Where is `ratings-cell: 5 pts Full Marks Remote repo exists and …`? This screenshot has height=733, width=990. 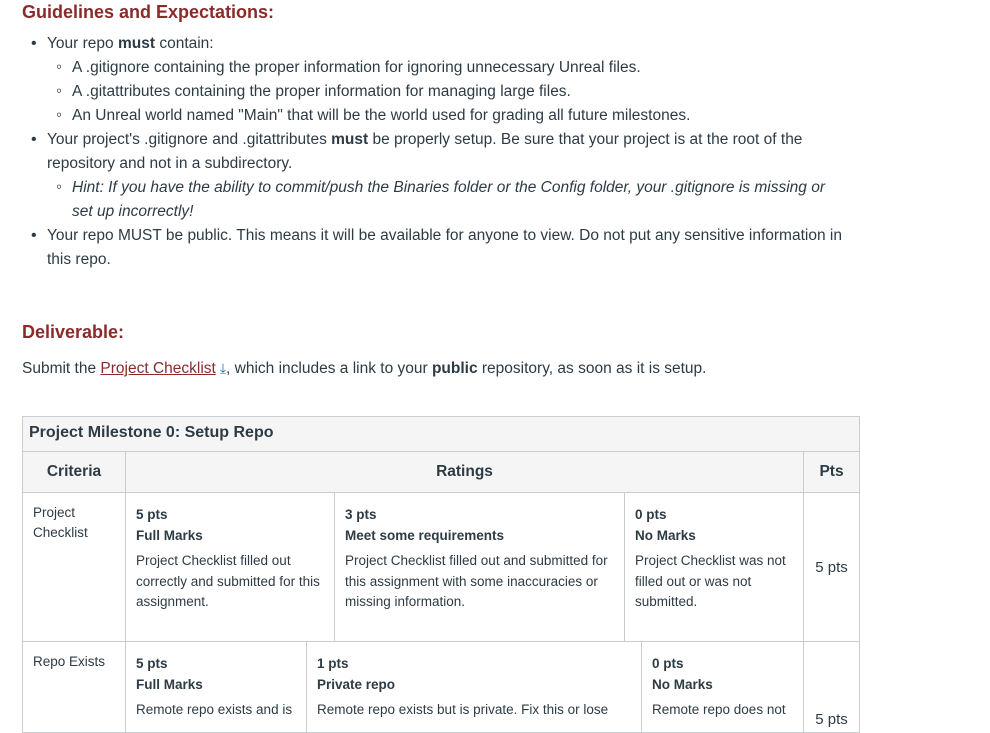 ratings-cell: 5 pts Full Marks Remote repo exists and … is located at coordinates (464, 687).